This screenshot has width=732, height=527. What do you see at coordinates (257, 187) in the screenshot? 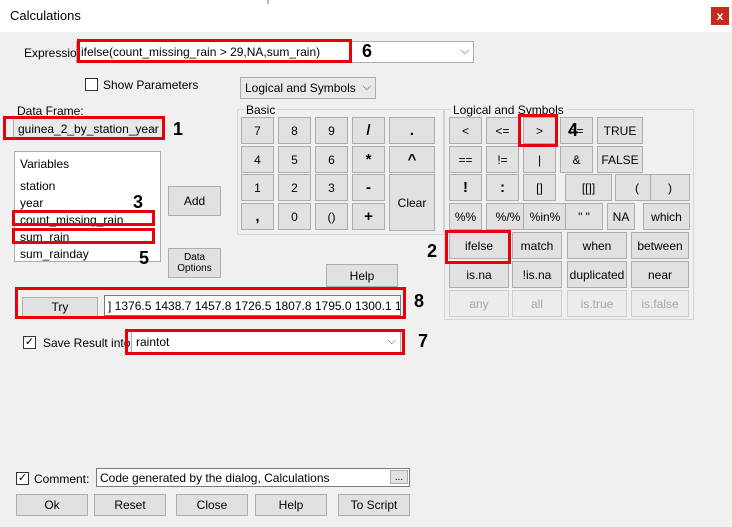
I see `basic-key-1-button: 1` at bounding box center [257, 187].